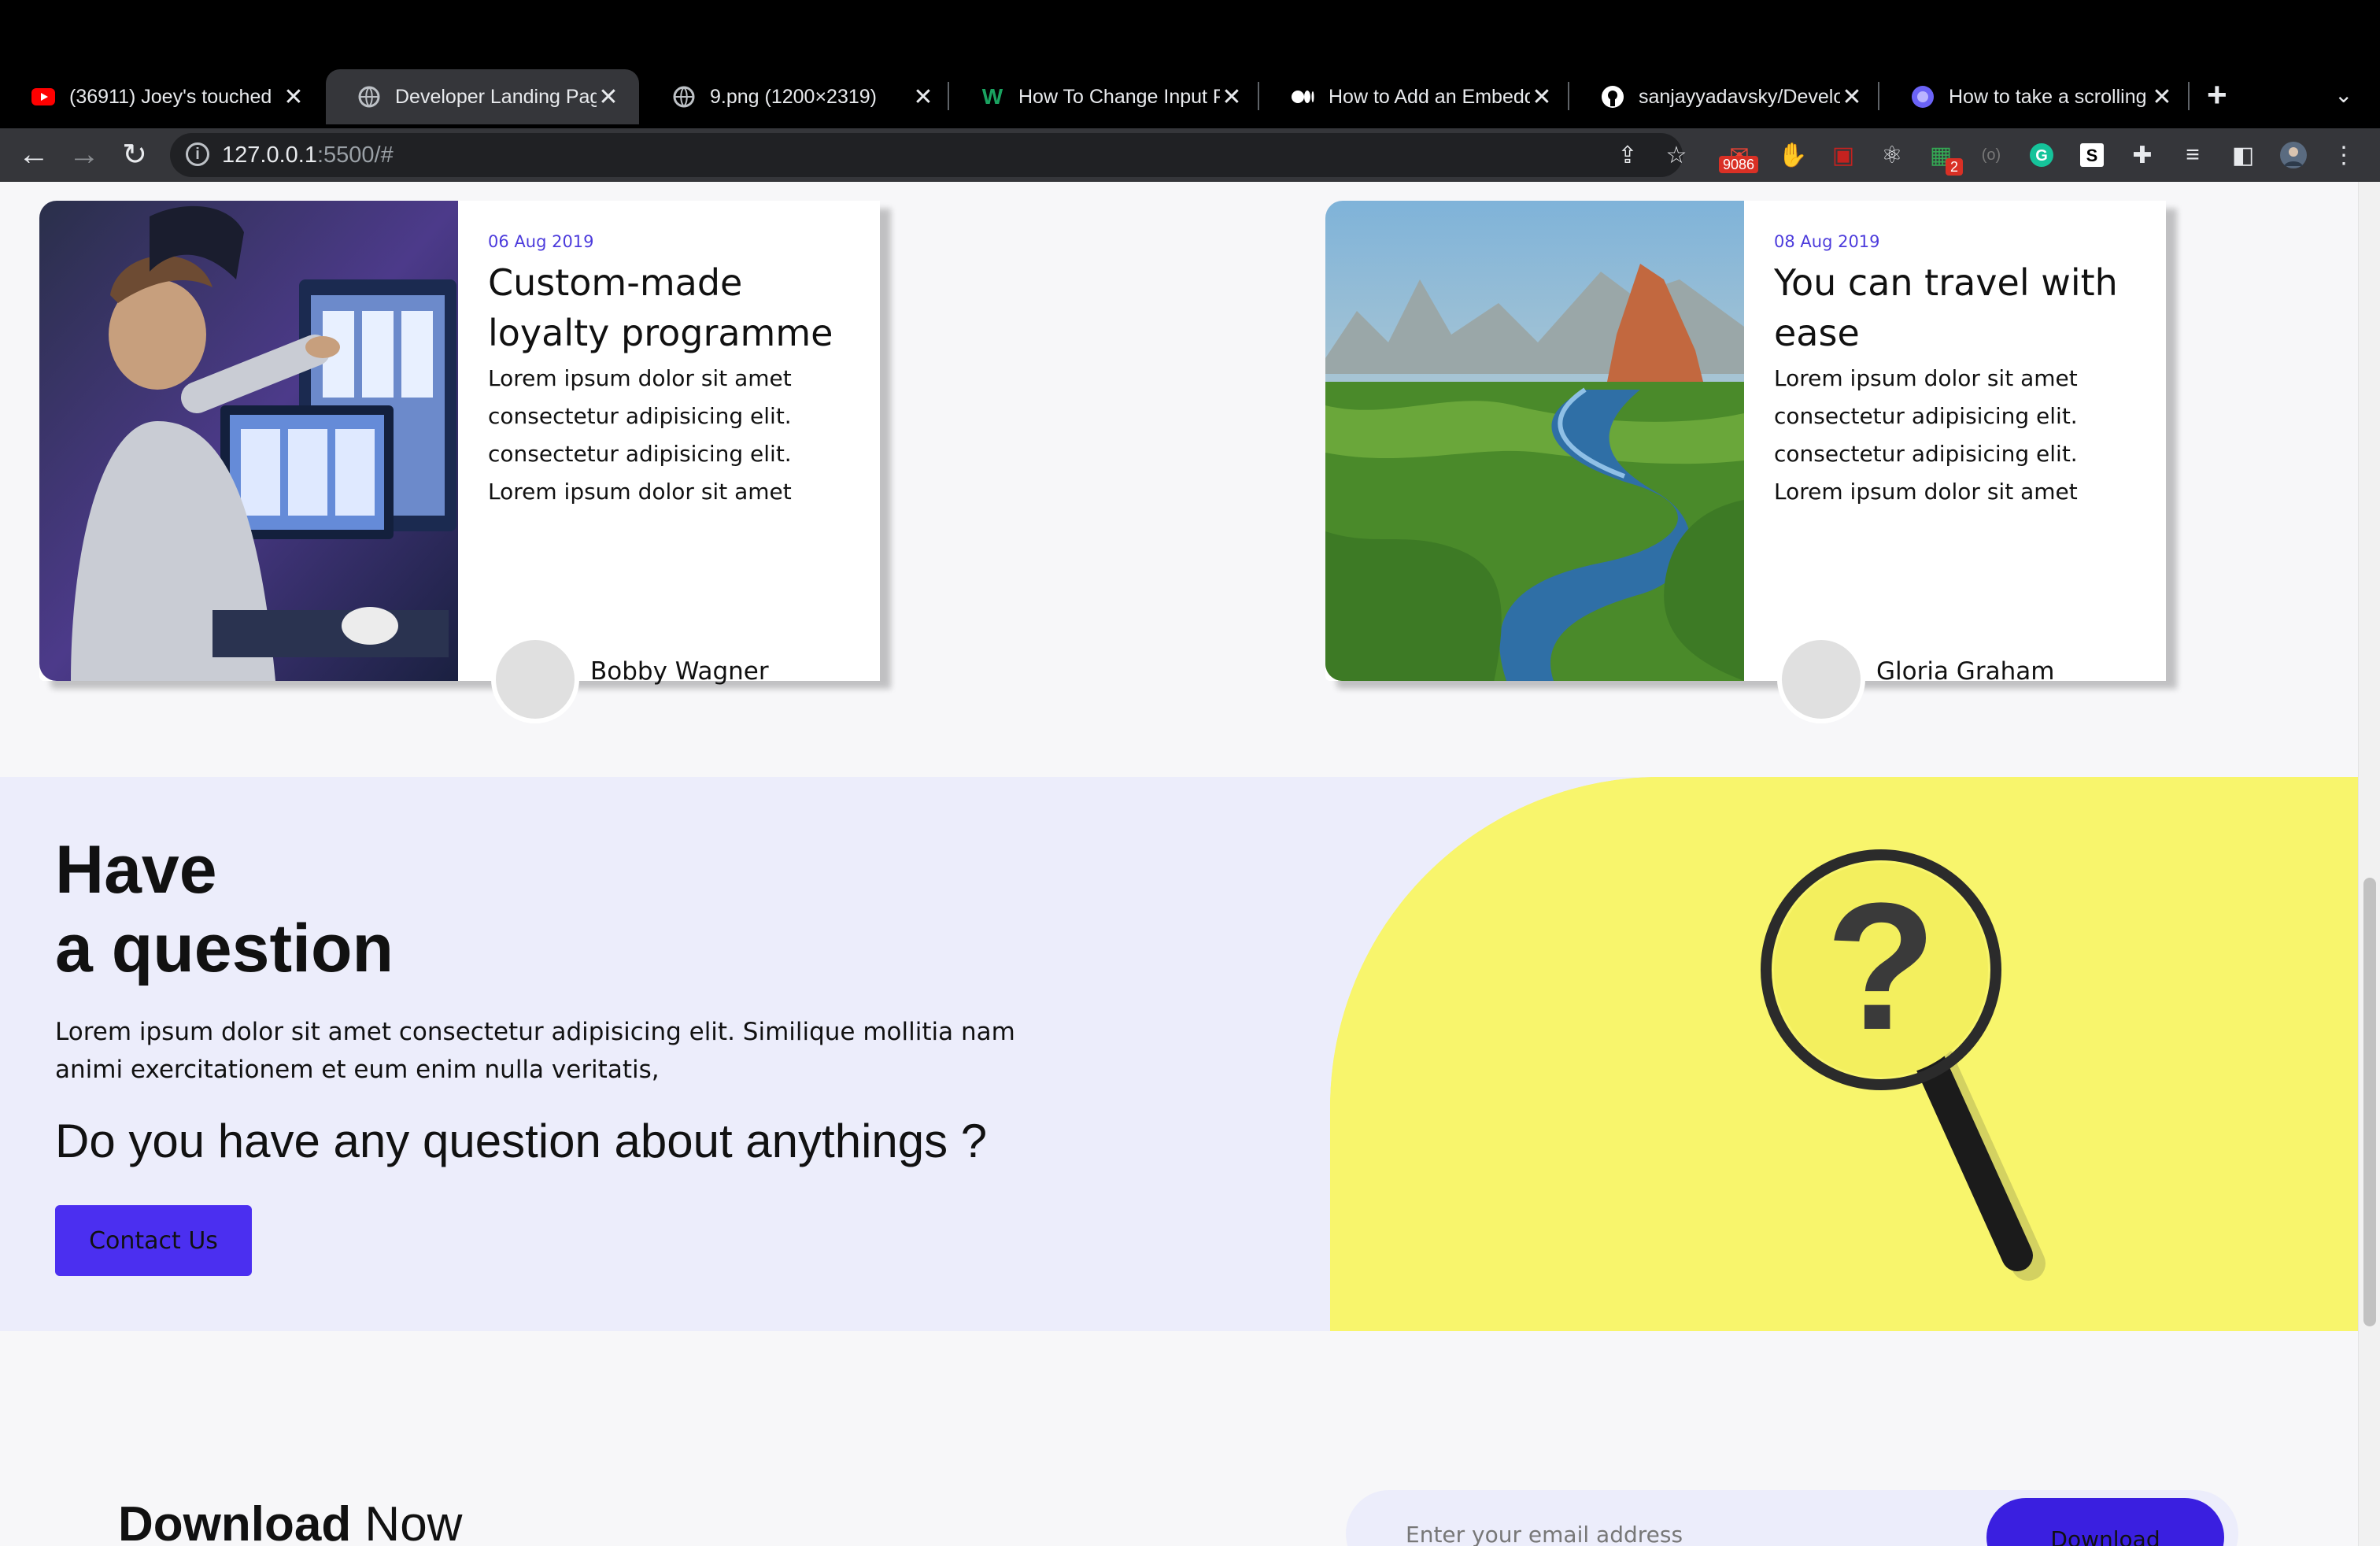 Image resolution: width=2380 pixels, height=1546 pixels. Describe the element at coordinates (43, 97) in the screenshot. I see `youtube-icon` at that location.